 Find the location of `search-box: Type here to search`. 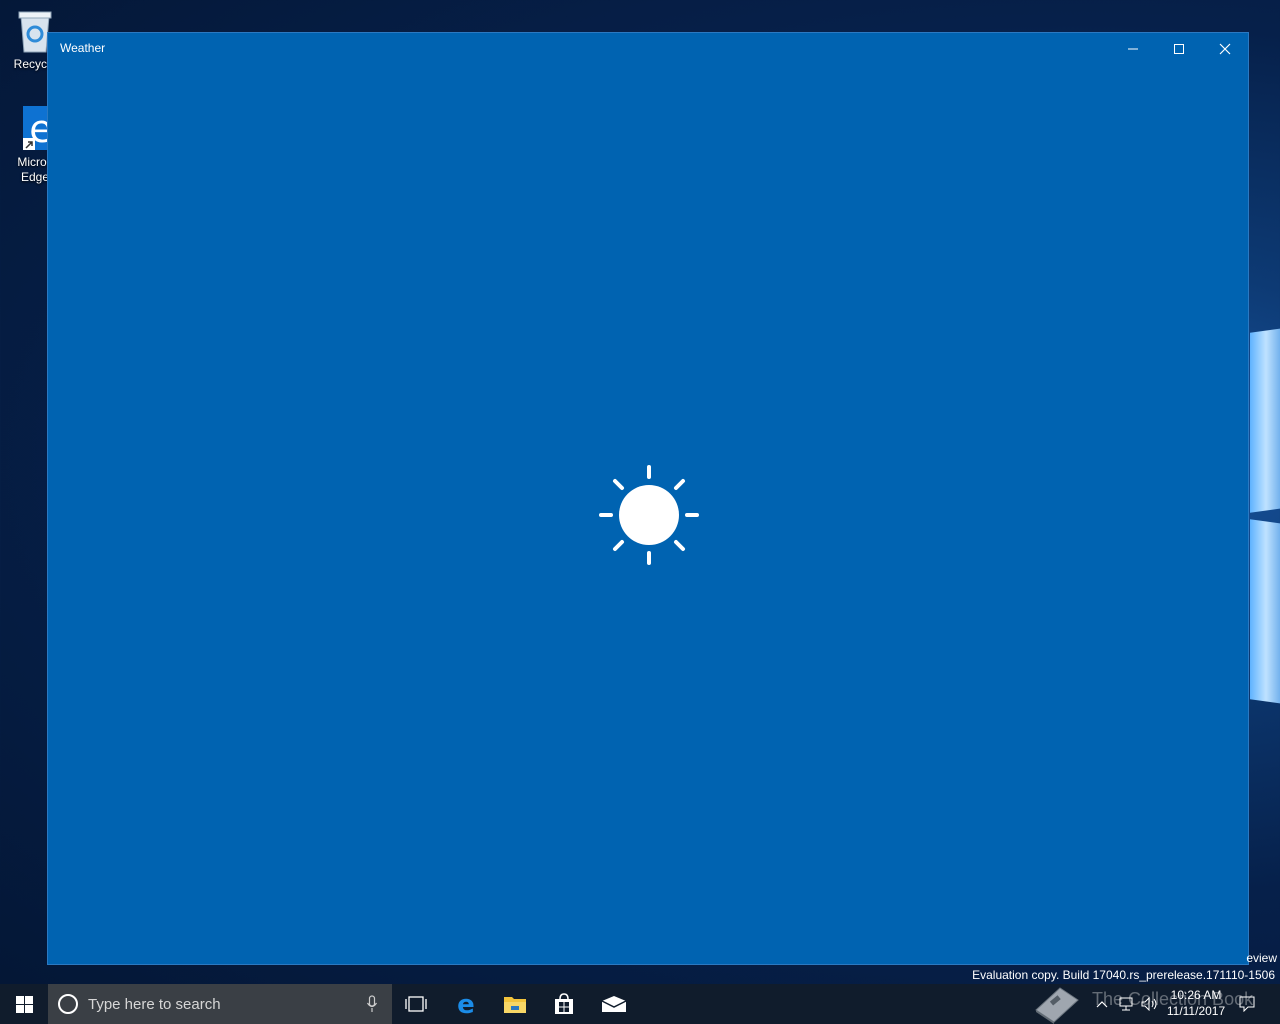

search-box: Type here to search is located at coordinates (220, 1004).